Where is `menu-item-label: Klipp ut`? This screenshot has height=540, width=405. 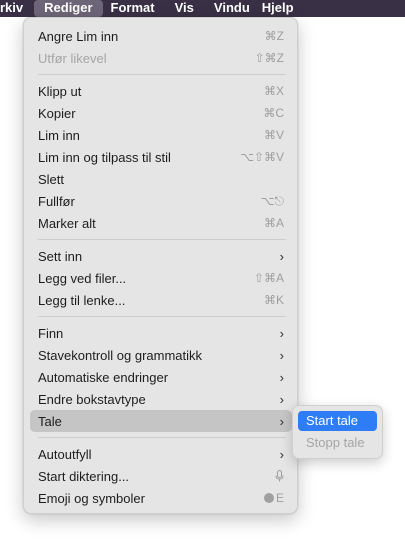
menu-item-label: Klipp ut is located at coordinates (60, 91).